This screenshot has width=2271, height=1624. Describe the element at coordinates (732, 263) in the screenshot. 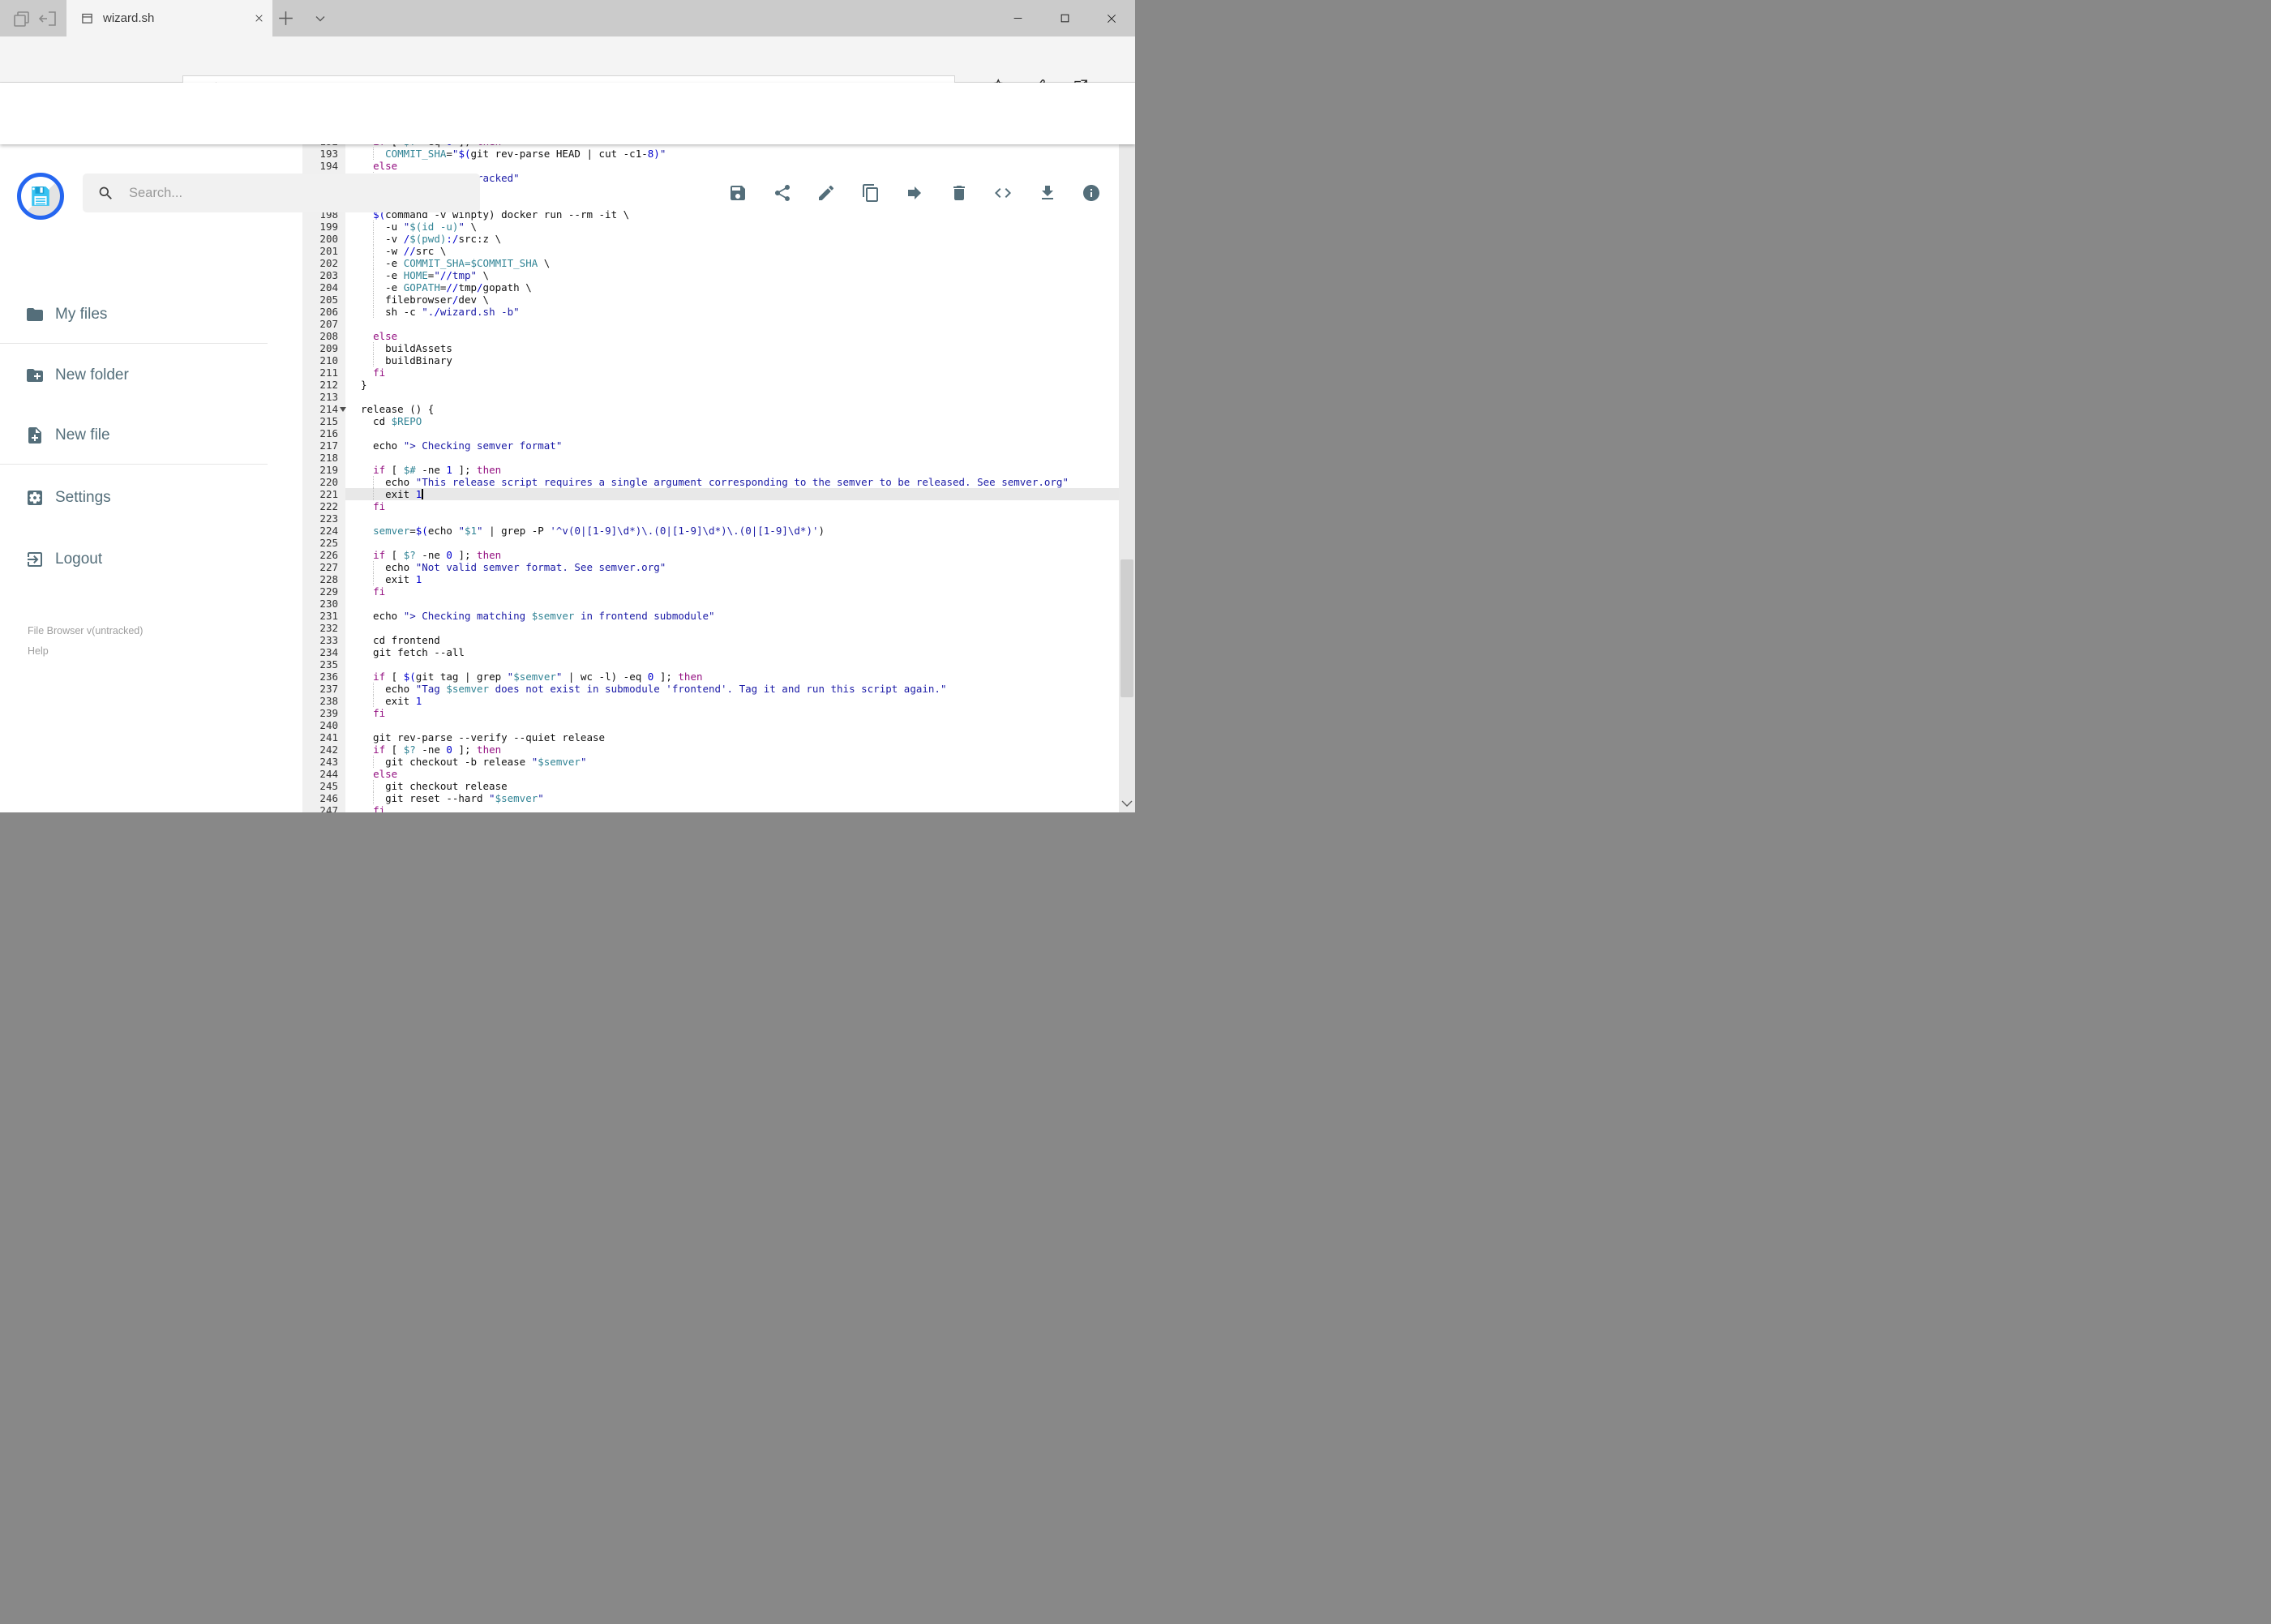

I see `code-line-text: -e COMMIT_SHA=$COMMIT_SHA \` at that location.